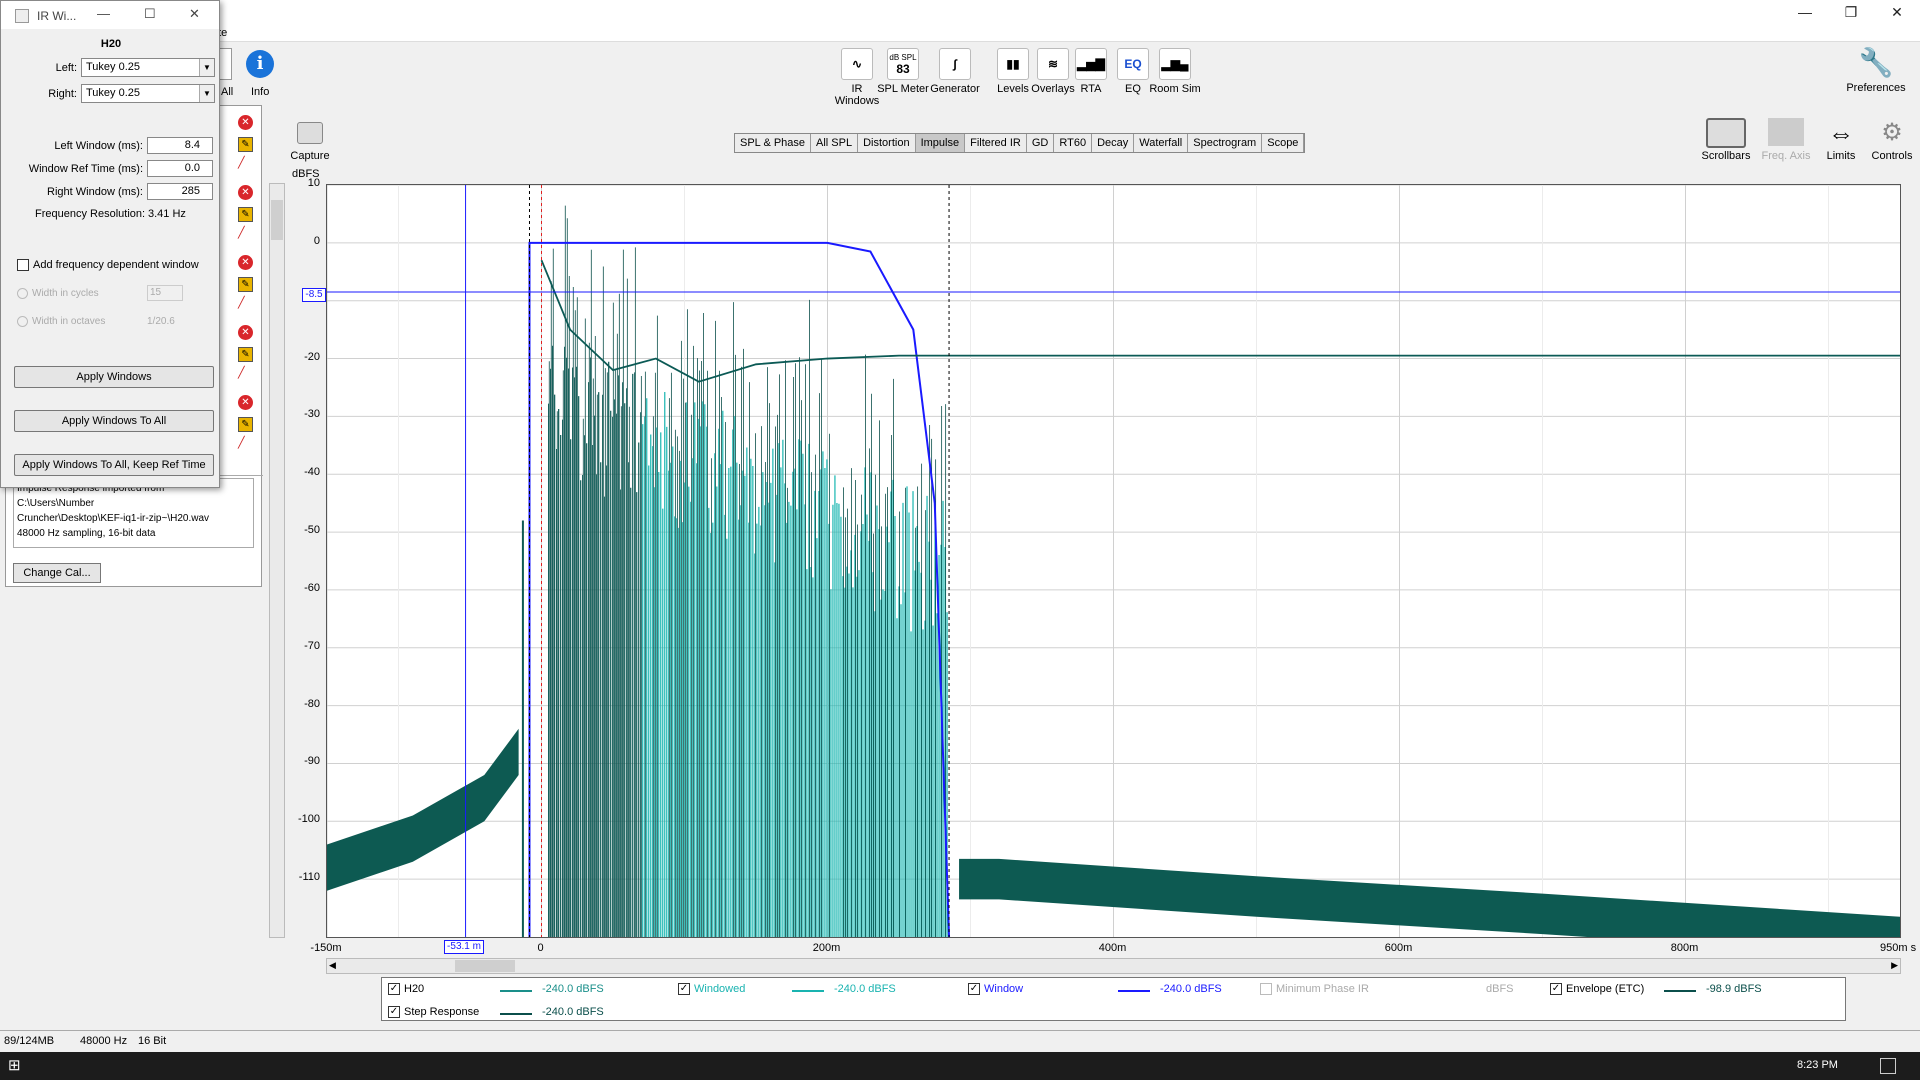  What do you see at coordinates (16, 1066) in the screenshot?
I see `windows-start-icon: ⊞` at bounding box center [16, 1066].